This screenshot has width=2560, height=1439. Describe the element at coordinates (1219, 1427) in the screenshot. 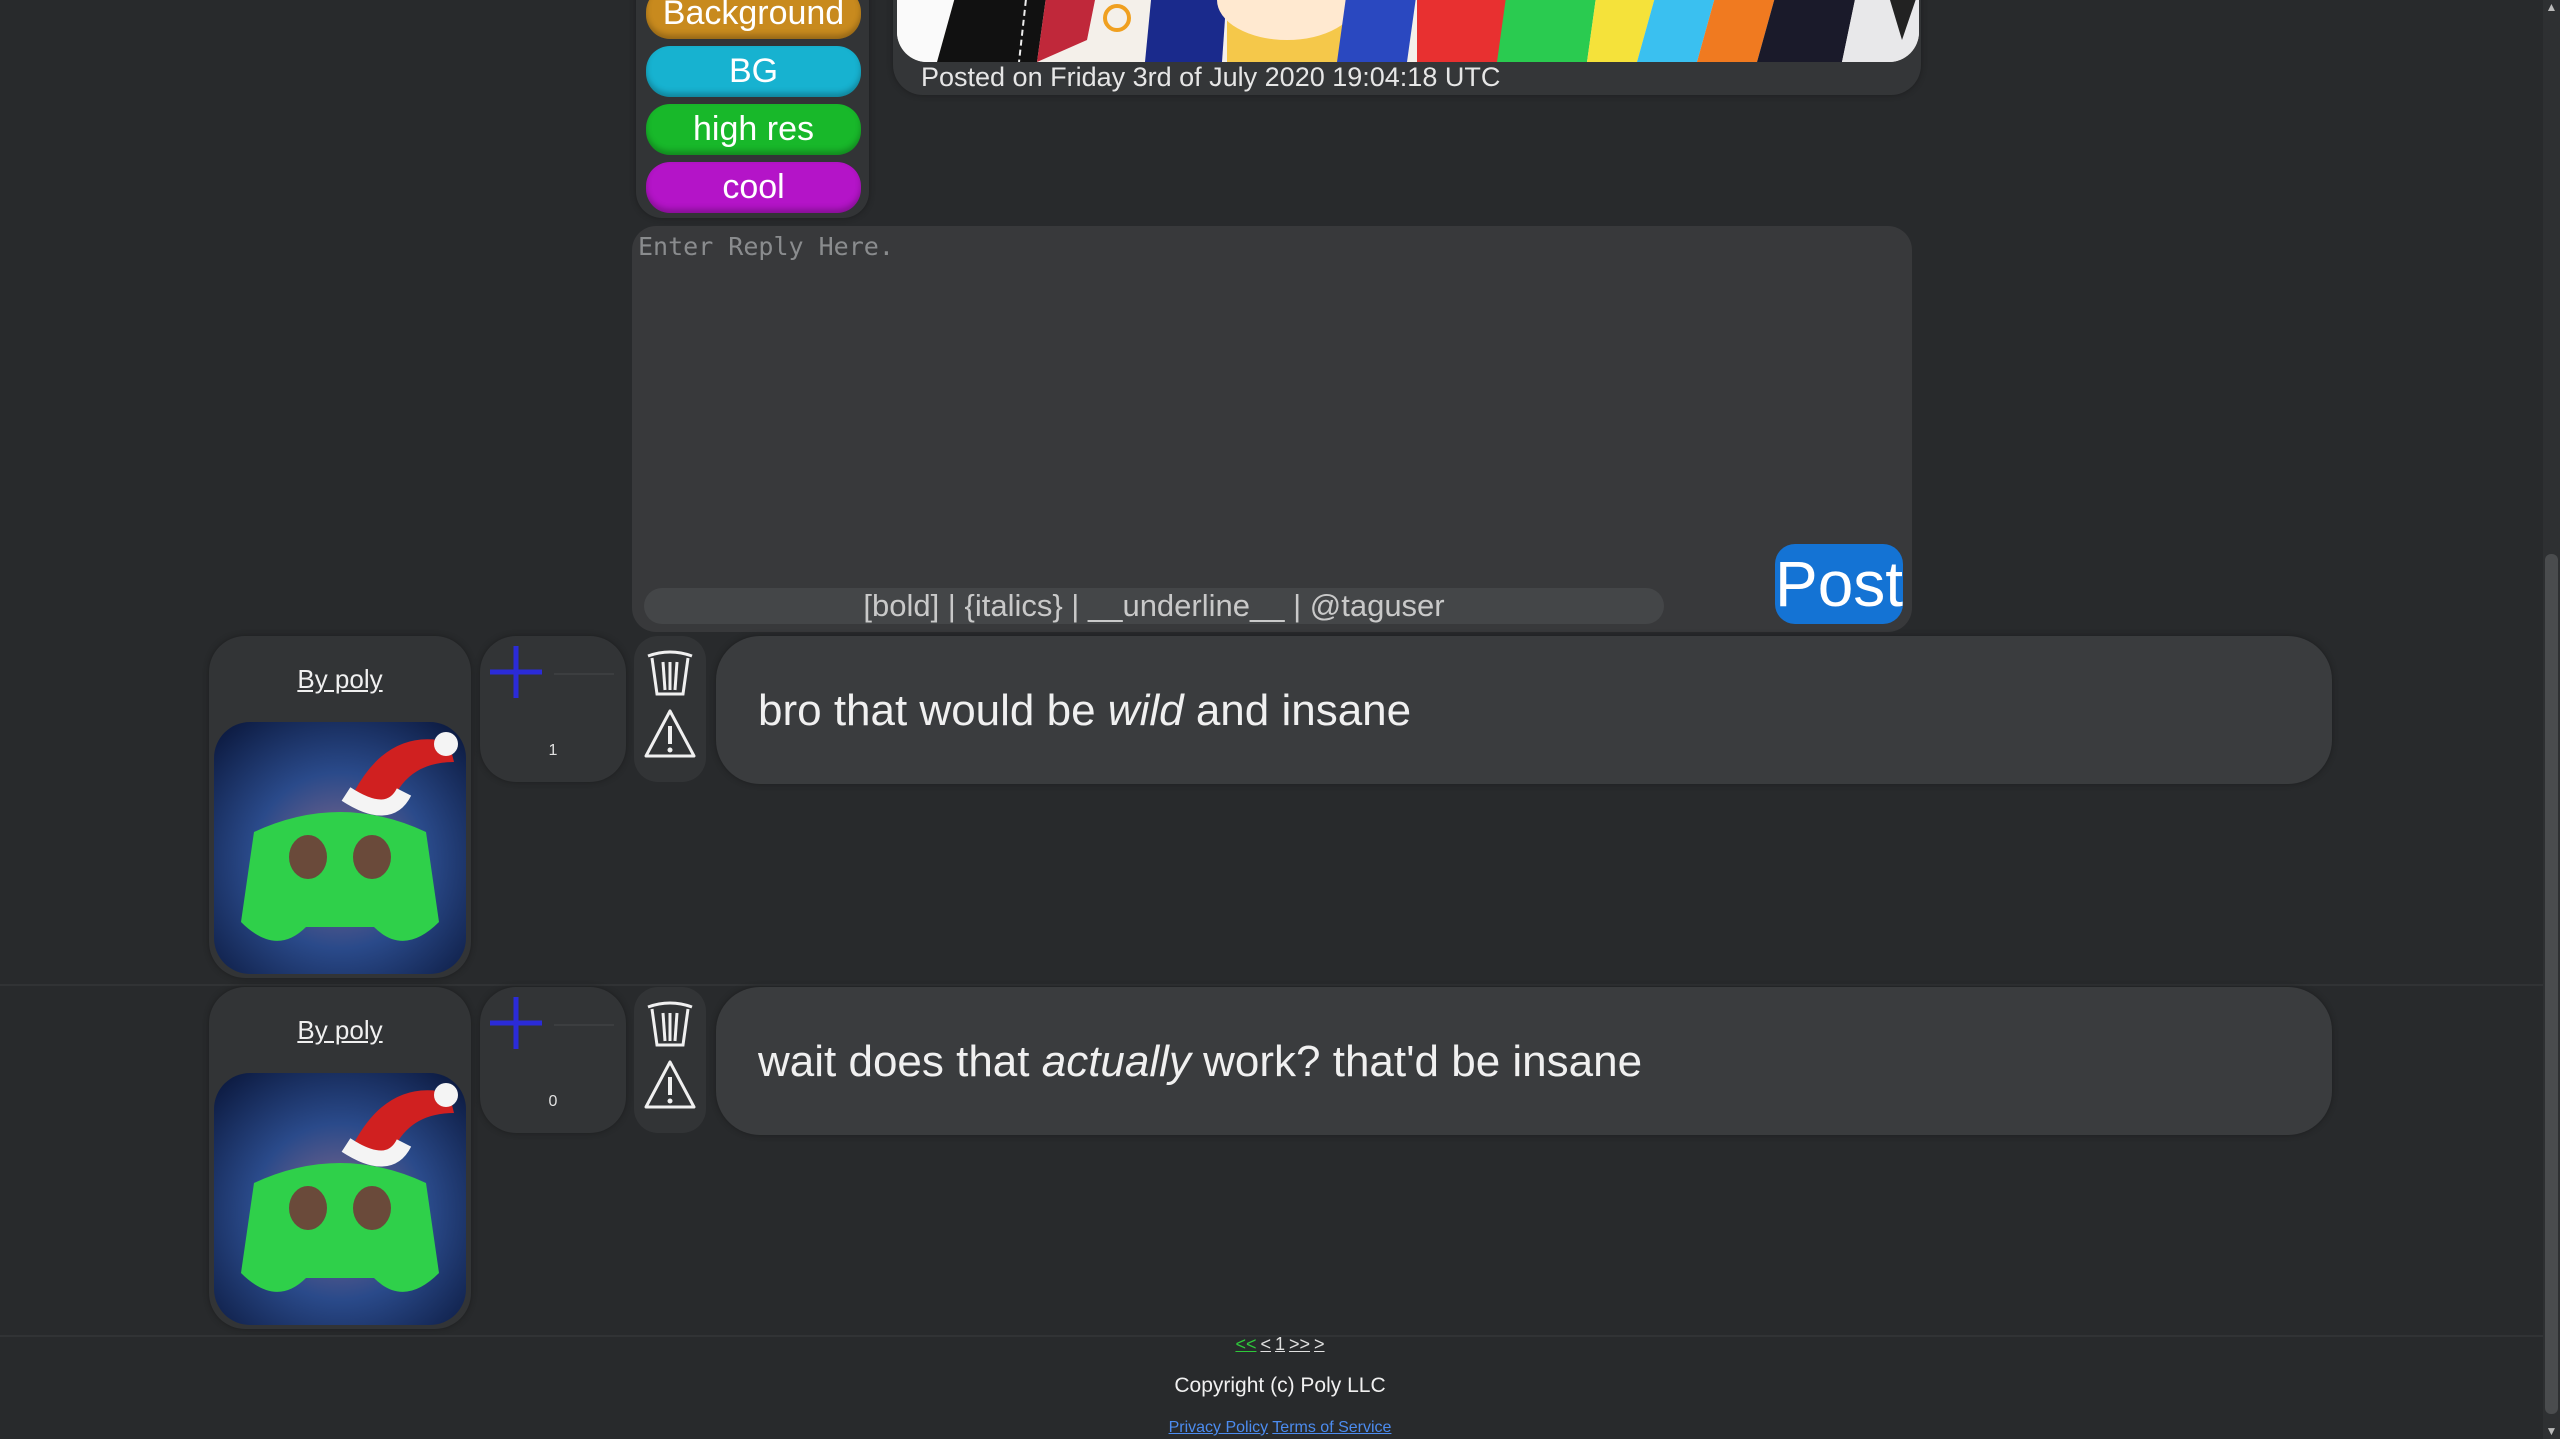

I see `privacy-policy-link: Privacy Policy` at that location.